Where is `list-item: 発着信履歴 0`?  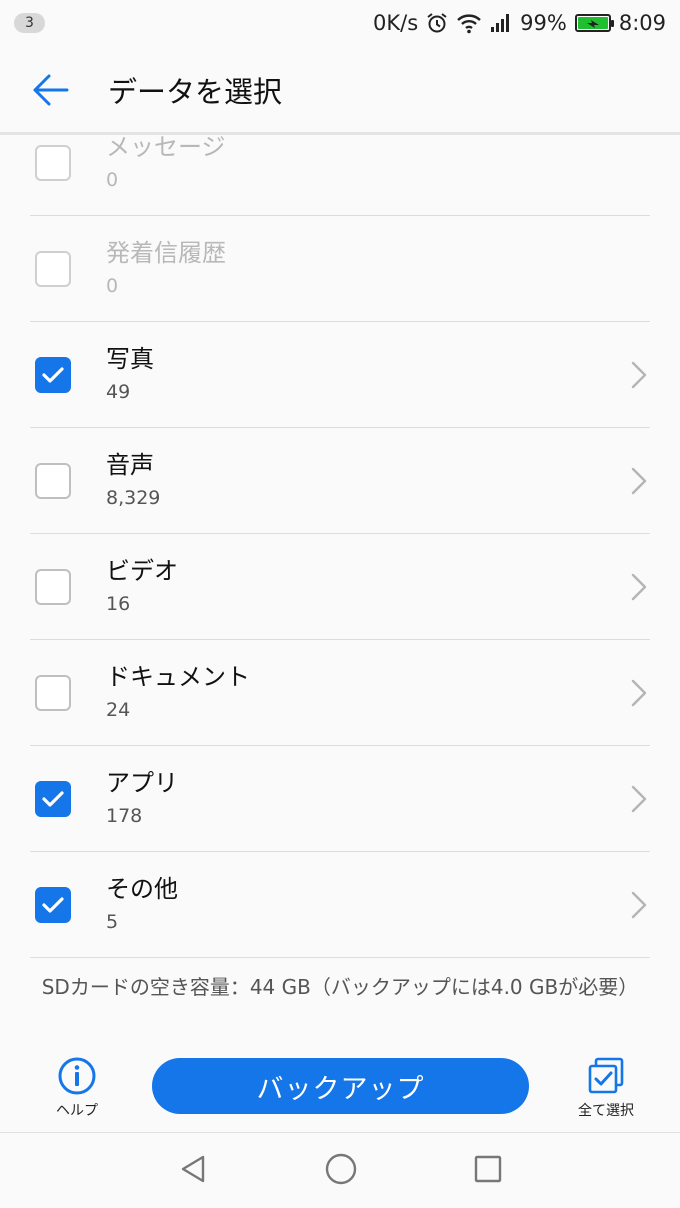
list-item: 発着信履歴 0 is located at coordinates (340, 269).